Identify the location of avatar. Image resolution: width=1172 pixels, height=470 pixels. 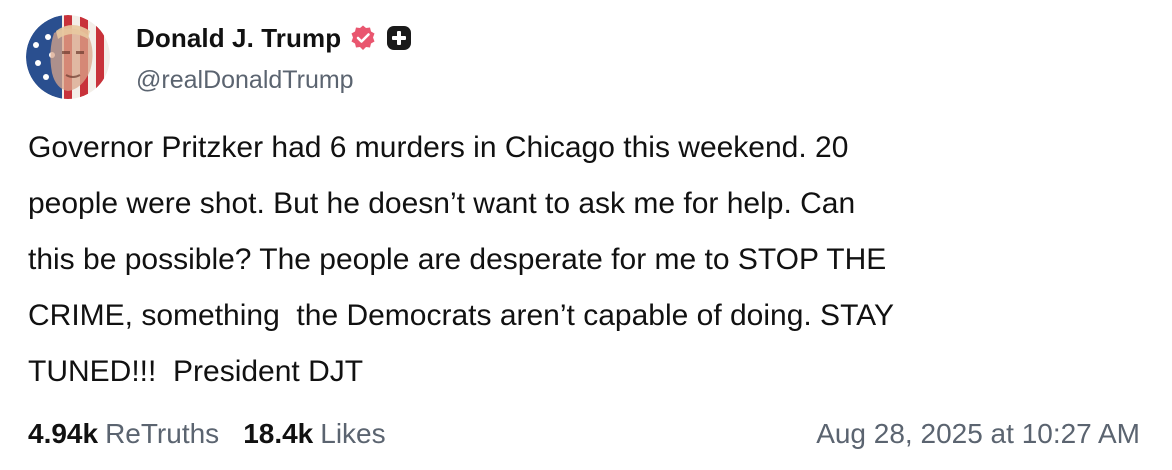
(68, 57).